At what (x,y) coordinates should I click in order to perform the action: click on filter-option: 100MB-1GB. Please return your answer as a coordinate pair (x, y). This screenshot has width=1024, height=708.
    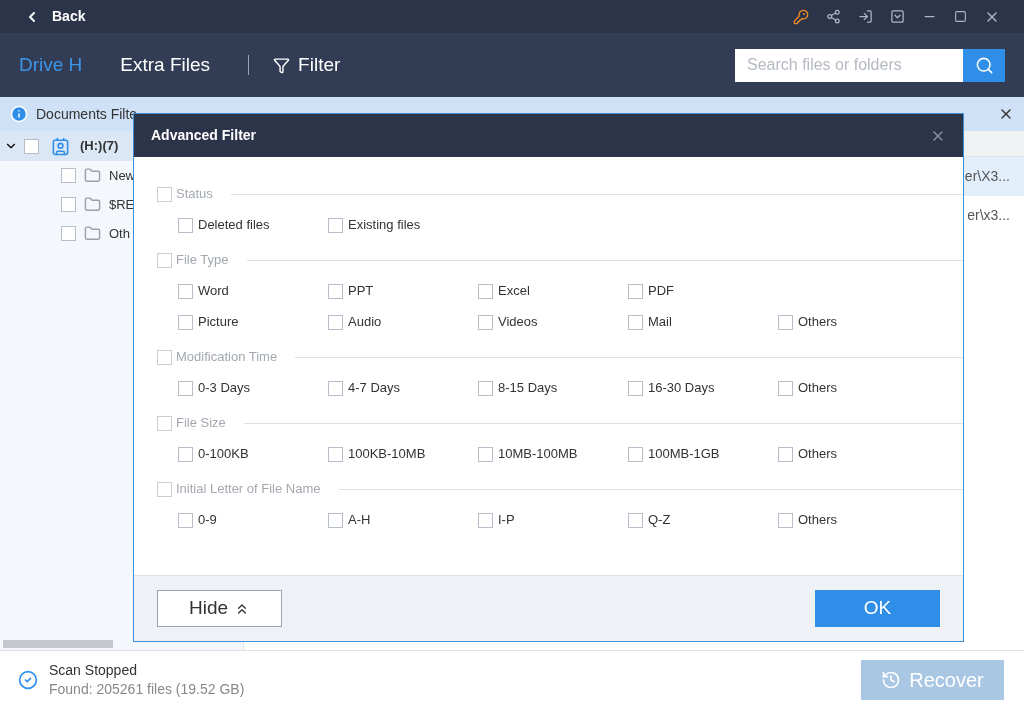
    Looking at the image, I should click on (703, 454).